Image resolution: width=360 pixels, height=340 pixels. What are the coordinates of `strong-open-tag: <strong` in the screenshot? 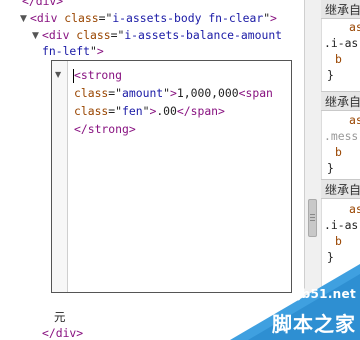 It's located at (98, 75).